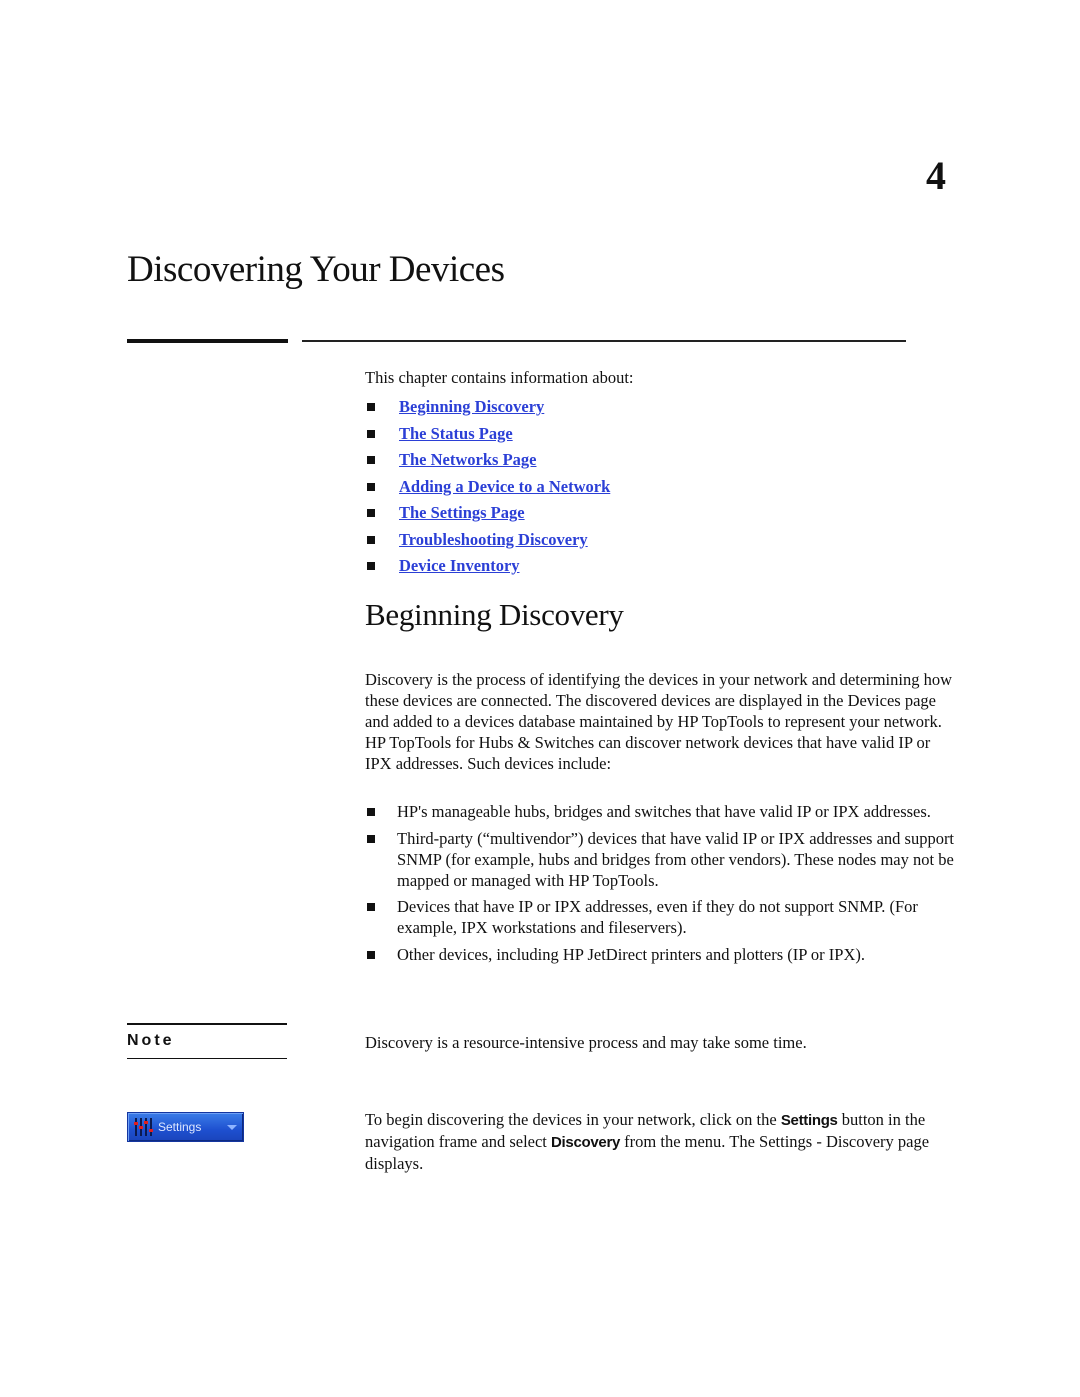  Describe the element at coordinates (144, 1127) in the screenshot. I see `sliders-icon` at that location.